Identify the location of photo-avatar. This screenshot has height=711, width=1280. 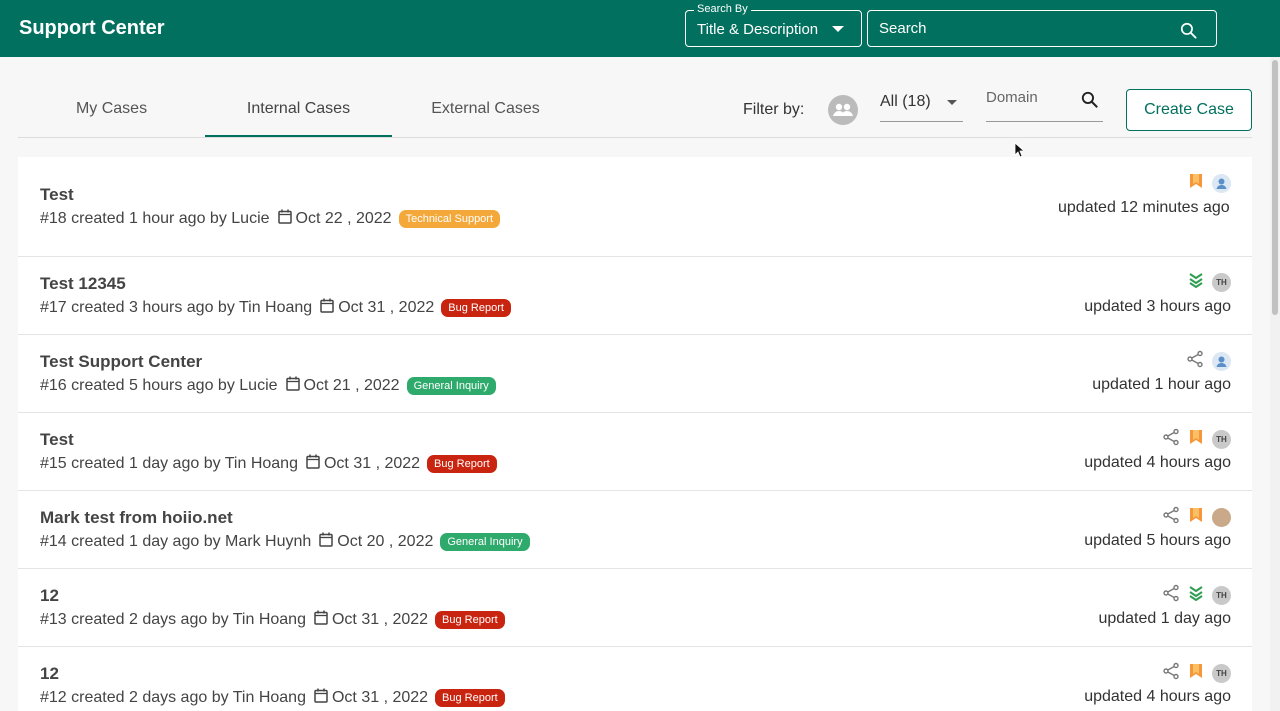
(1221, 517).